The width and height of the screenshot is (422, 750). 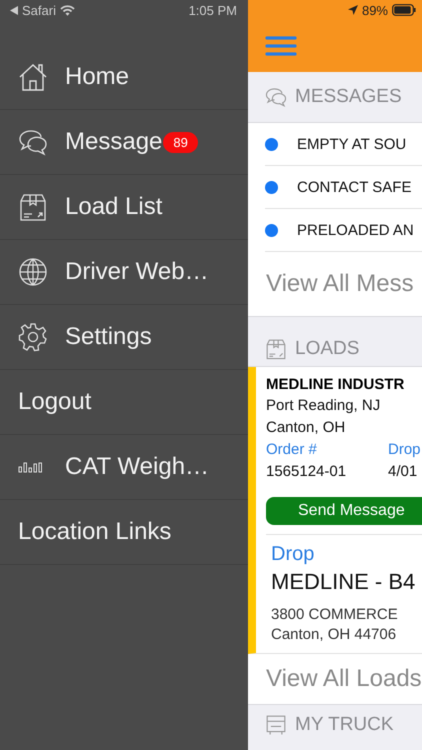 I want to click on drawer-item-label: Message, so click(x=113, y=142).